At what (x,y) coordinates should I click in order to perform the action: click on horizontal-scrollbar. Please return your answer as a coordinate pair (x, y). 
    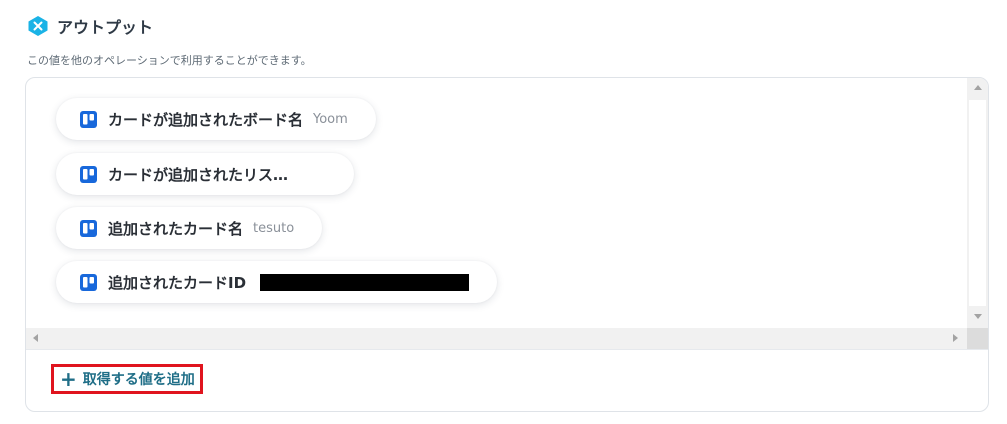
    Looking at the image, I should click on (496, 338).